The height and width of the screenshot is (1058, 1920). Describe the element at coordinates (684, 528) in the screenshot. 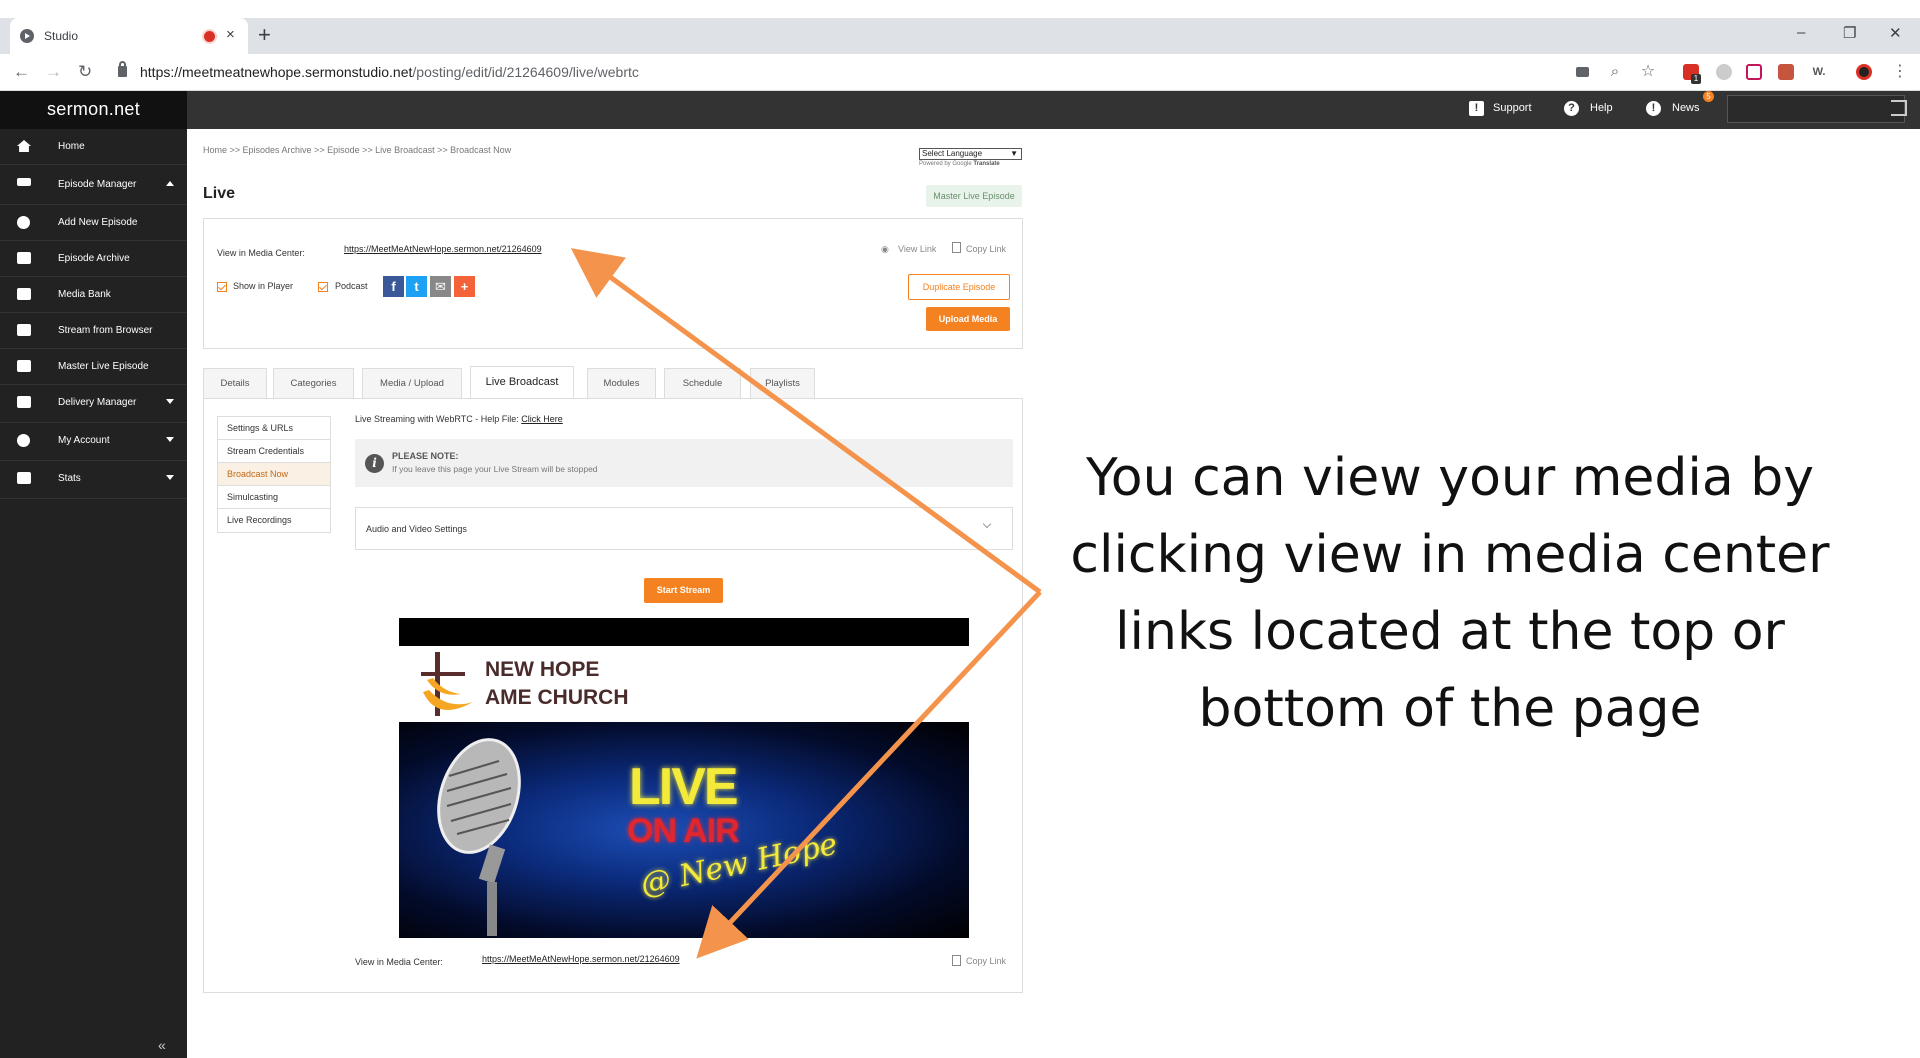

I see `audio-video-settings-accordion: Audio and Video Settings` at that location.